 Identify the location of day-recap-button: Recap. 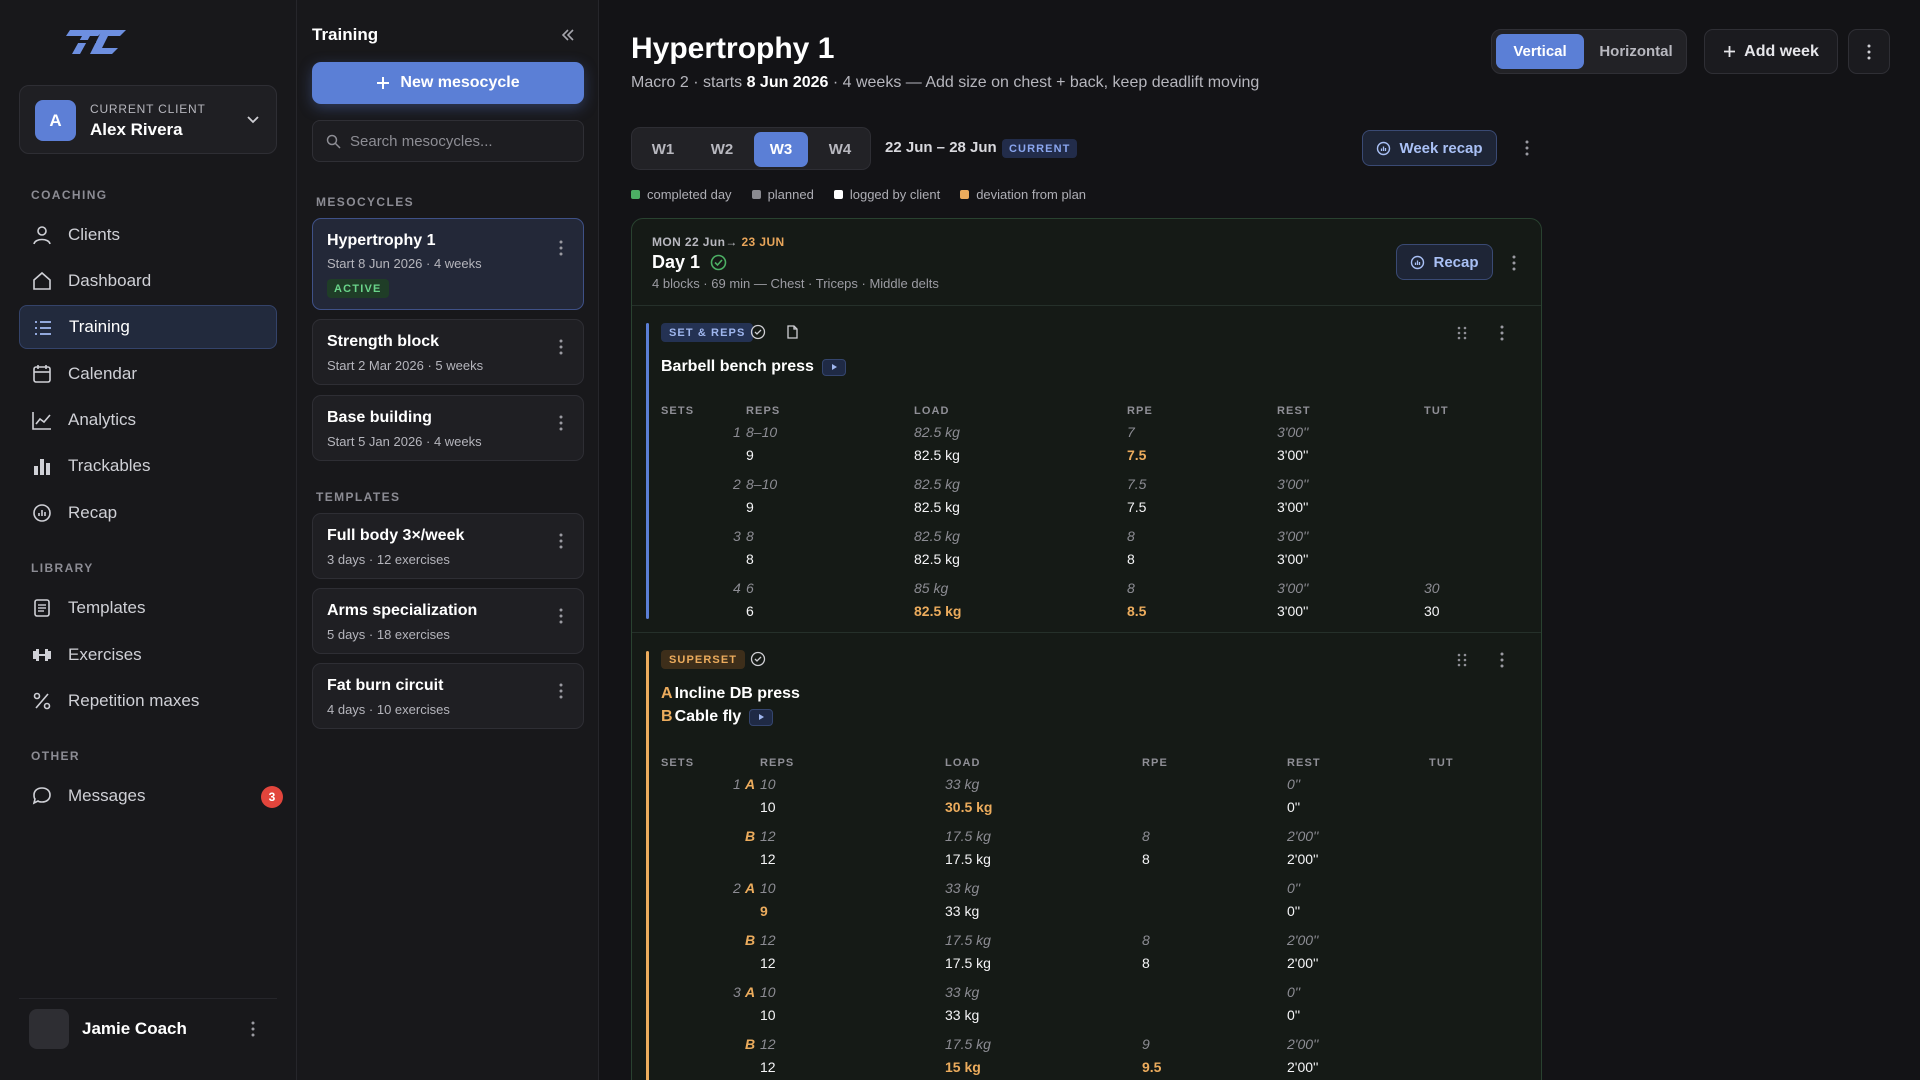
(1444, 262).